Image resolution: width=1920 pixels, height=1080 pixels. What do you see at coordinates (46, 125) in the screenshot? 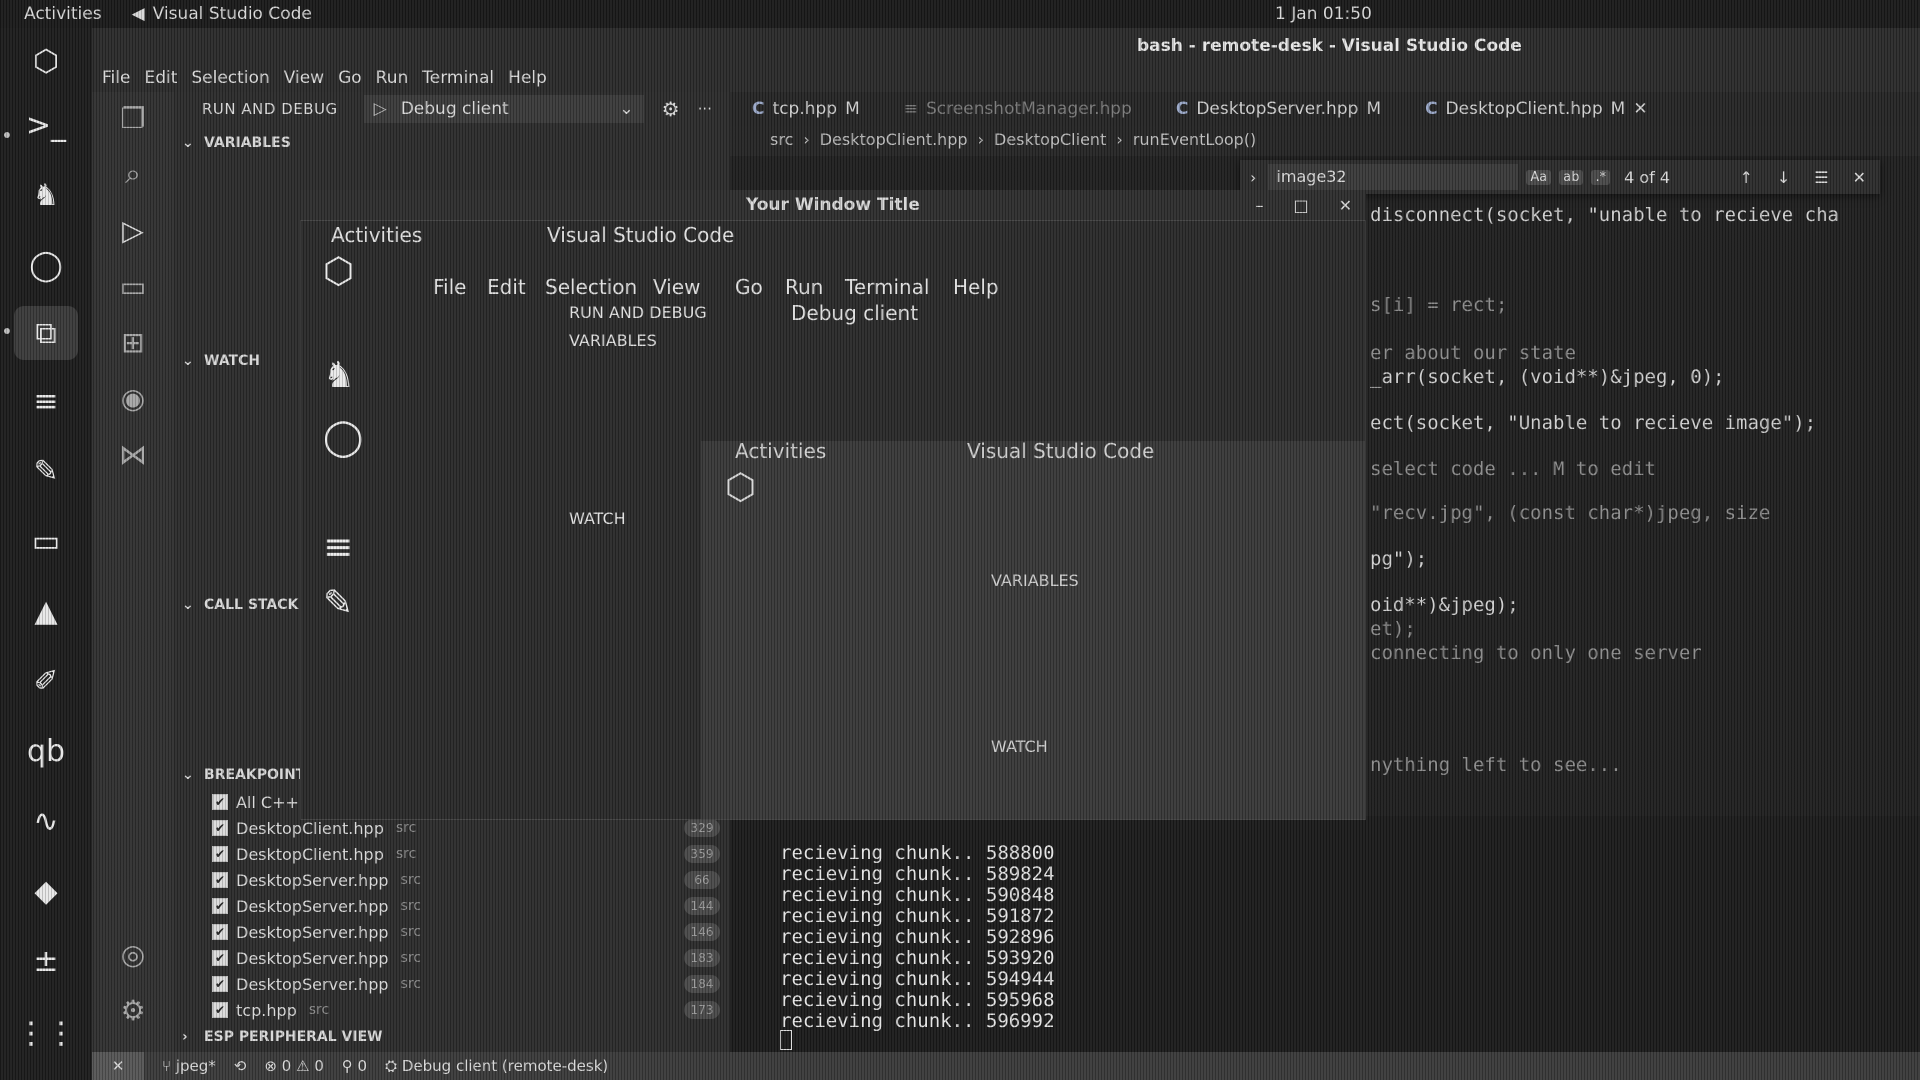
I see `terminal-icon: >_` at bounding box center [46, 125].